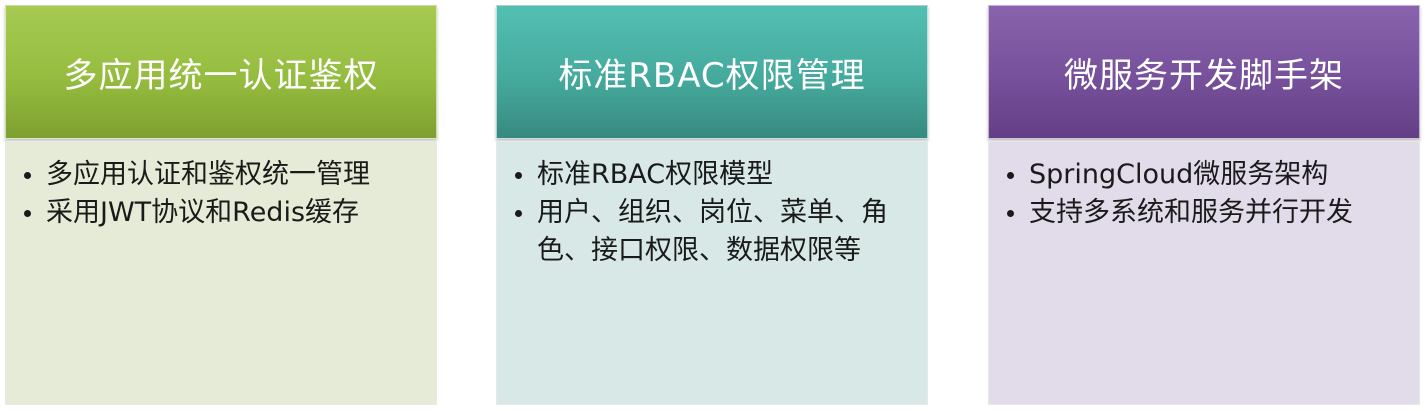 This screenshot has height=411, width=1425. I want to click on list-item: SpringCloud微服务架构, so click(1204, 175).